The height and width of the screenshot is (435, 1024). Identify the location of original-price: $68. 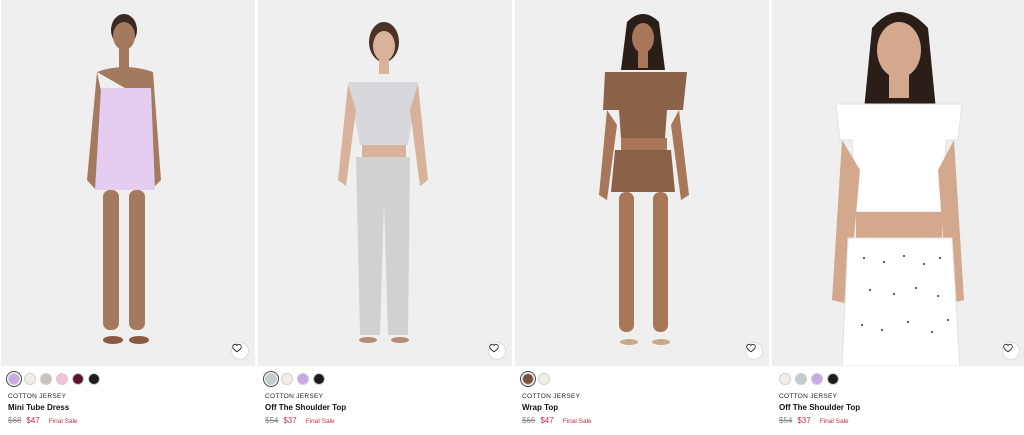
(15, 420).